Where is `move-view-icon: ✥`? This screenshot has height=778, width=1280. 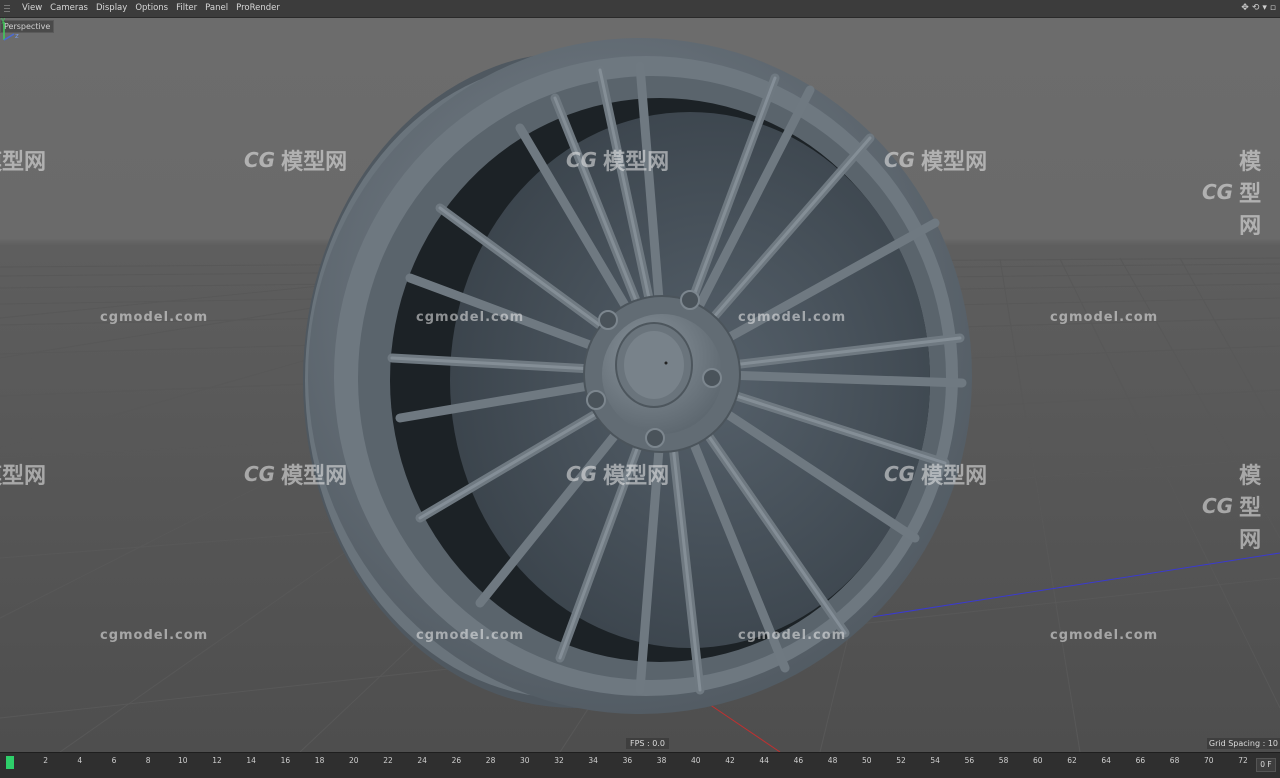
move-view-icon: ✥ is located at coordinates (1245, 8).